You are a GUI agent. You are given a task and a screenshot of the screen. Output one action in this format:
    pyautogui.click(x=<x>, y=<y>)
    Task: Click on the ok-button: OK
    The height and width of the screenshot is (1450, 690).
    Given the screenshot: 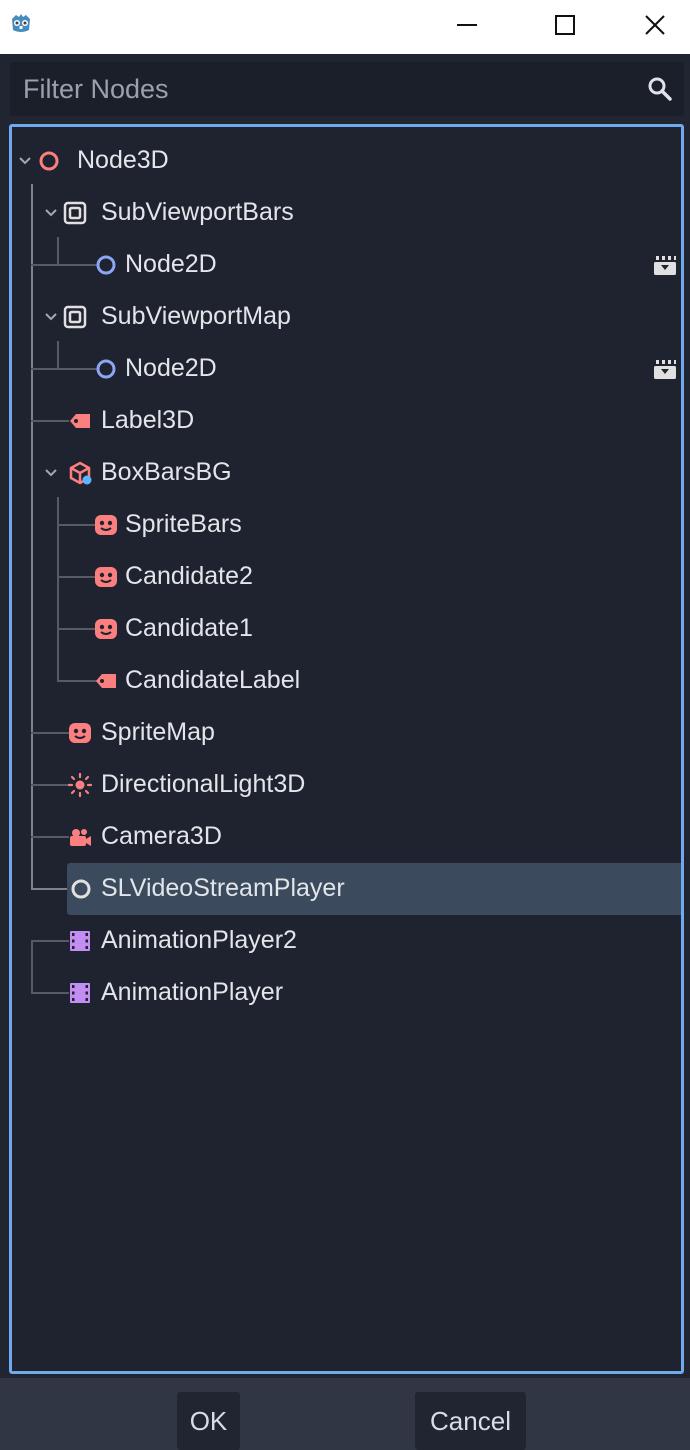 What is the action you would take?
    pyautogui.click(x=208, y=1421)
    